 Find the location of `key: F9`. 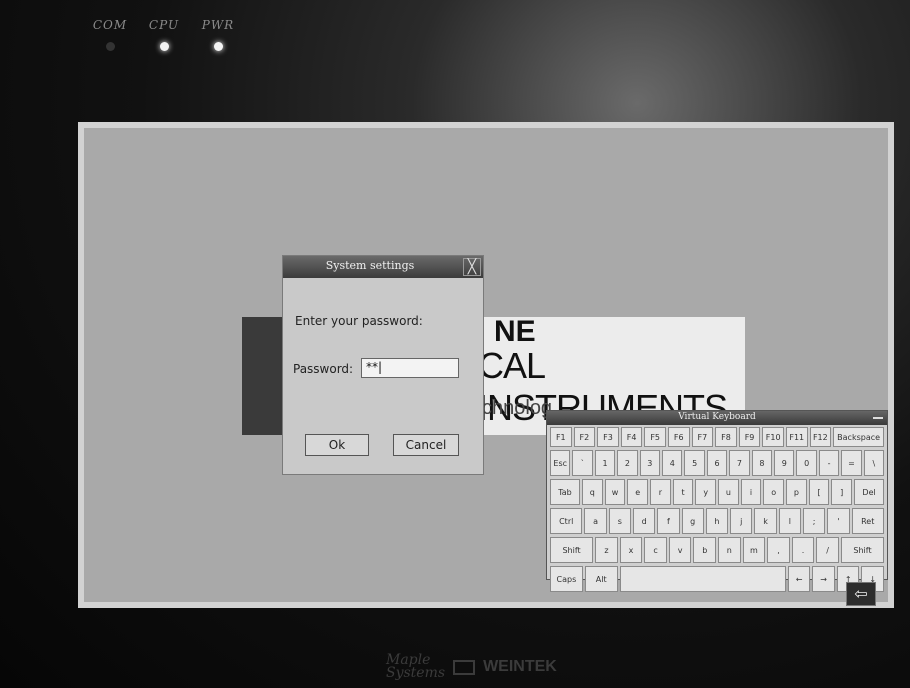

key: F9 is located at coordinates (749, 437).